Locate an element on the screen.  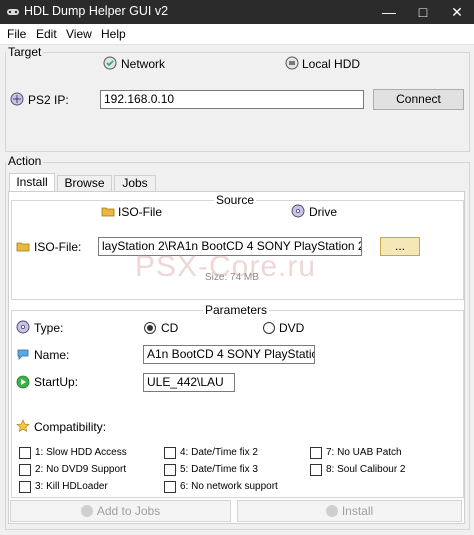
ps2-ip-label: PS2 IP: is located at coordinates (48, 100).